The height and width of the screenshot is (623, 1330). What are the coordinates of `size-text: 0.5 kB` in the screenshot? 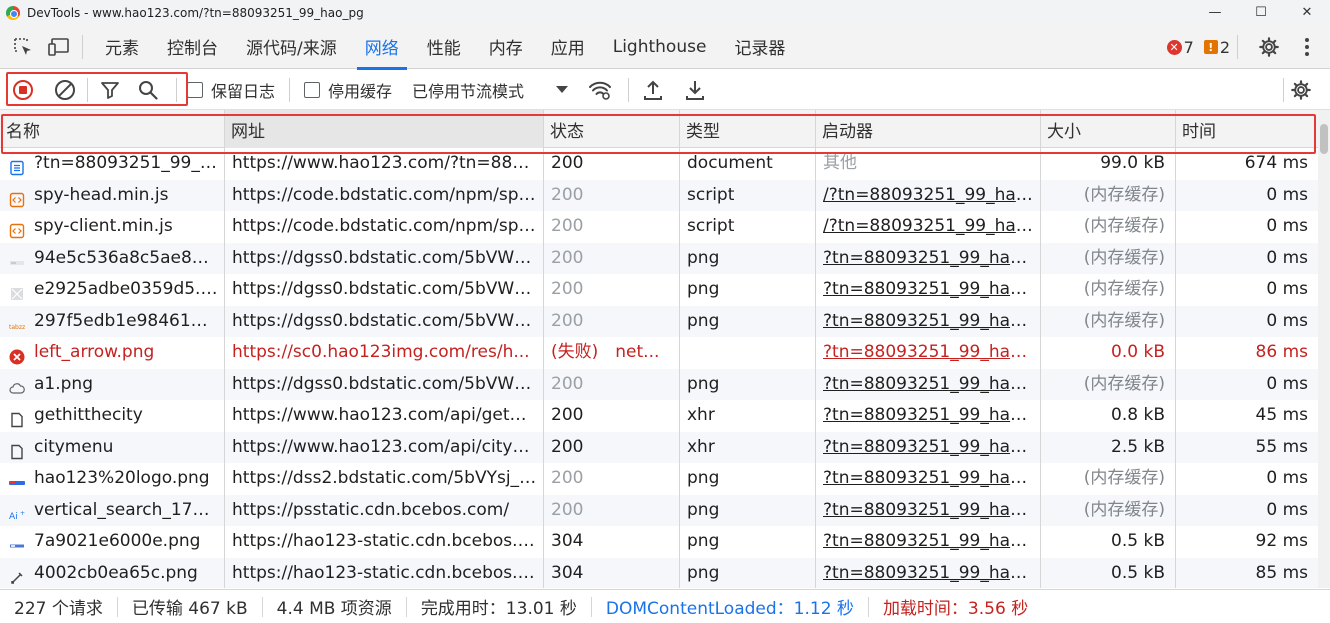 It's located at (1138, 541).